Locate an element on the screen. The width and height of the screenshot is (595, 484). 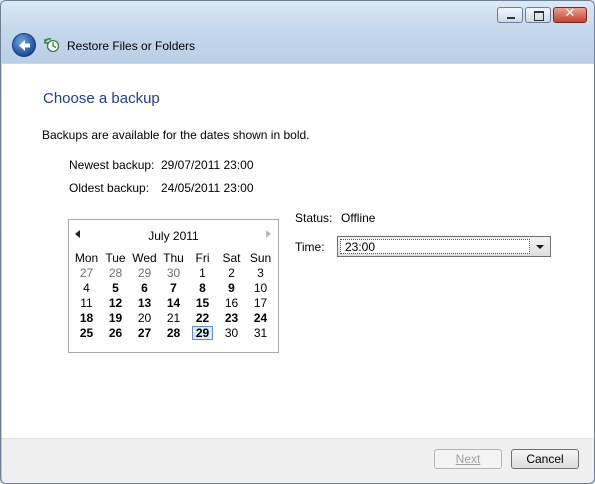
calendar-day: 2 is located at coordinates (231, 272).